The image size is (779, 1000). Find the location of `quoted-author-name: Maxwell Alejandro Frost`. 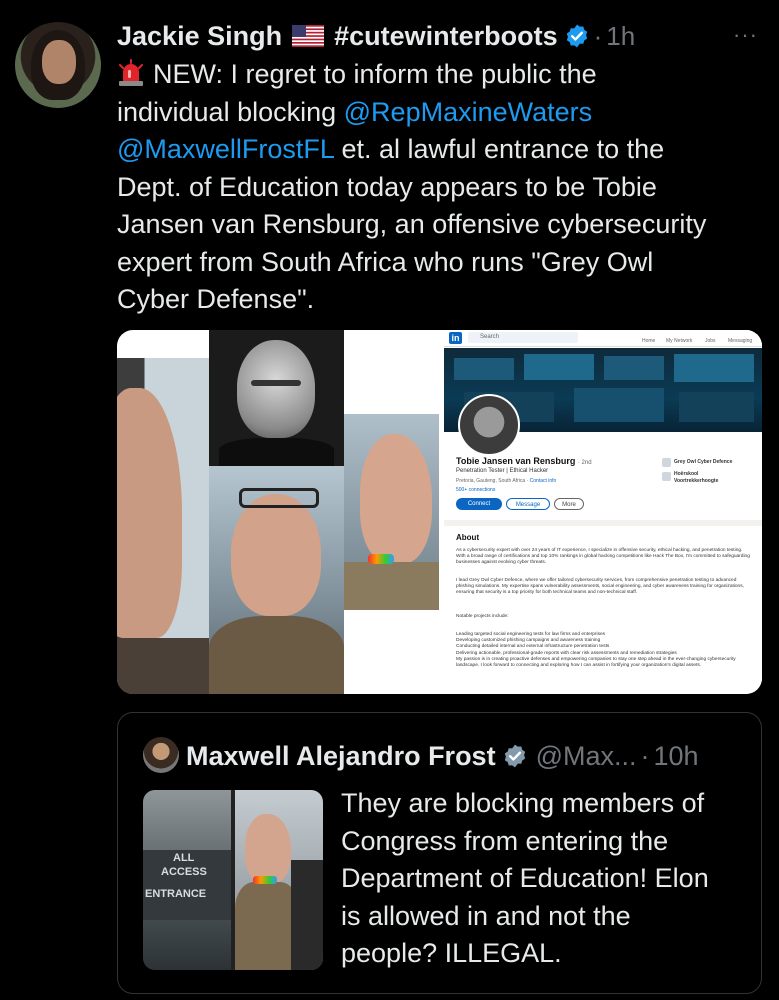

quoted-author-name: Maxwell Alejandro Frost is located at coordinates (341, 755).